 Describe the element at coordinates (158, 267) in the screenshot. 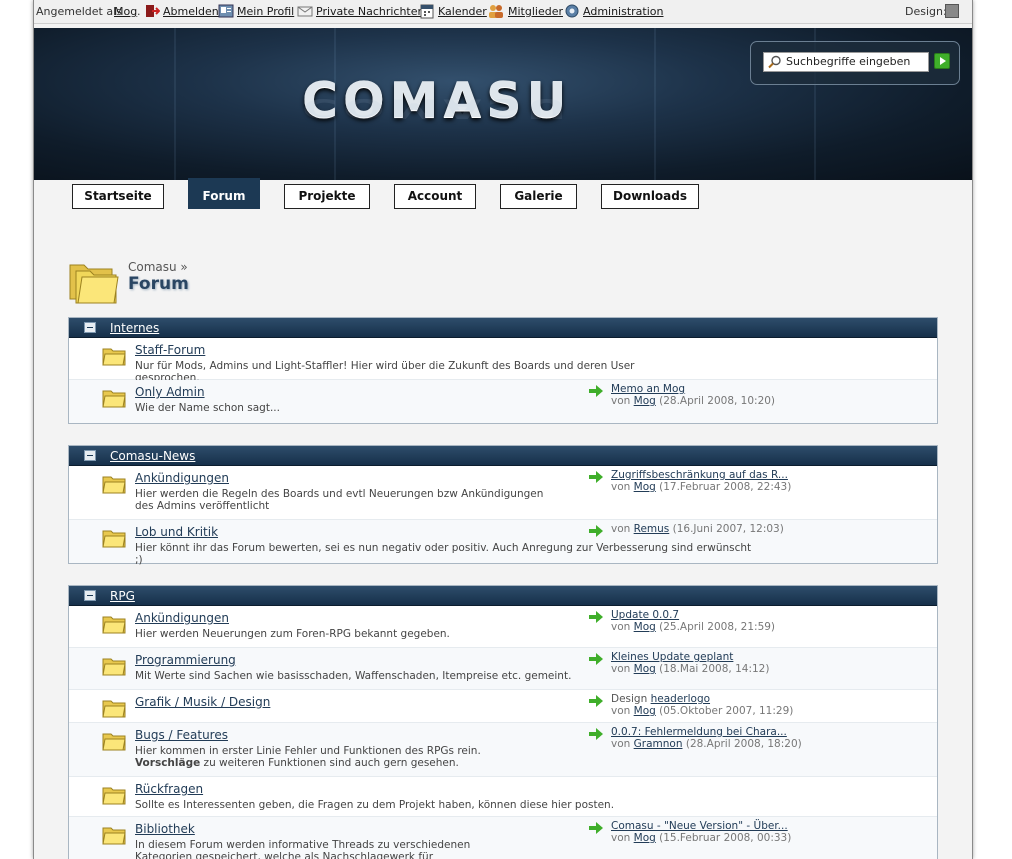

I see `breadcrumb-parent: Comasu »` at that location.